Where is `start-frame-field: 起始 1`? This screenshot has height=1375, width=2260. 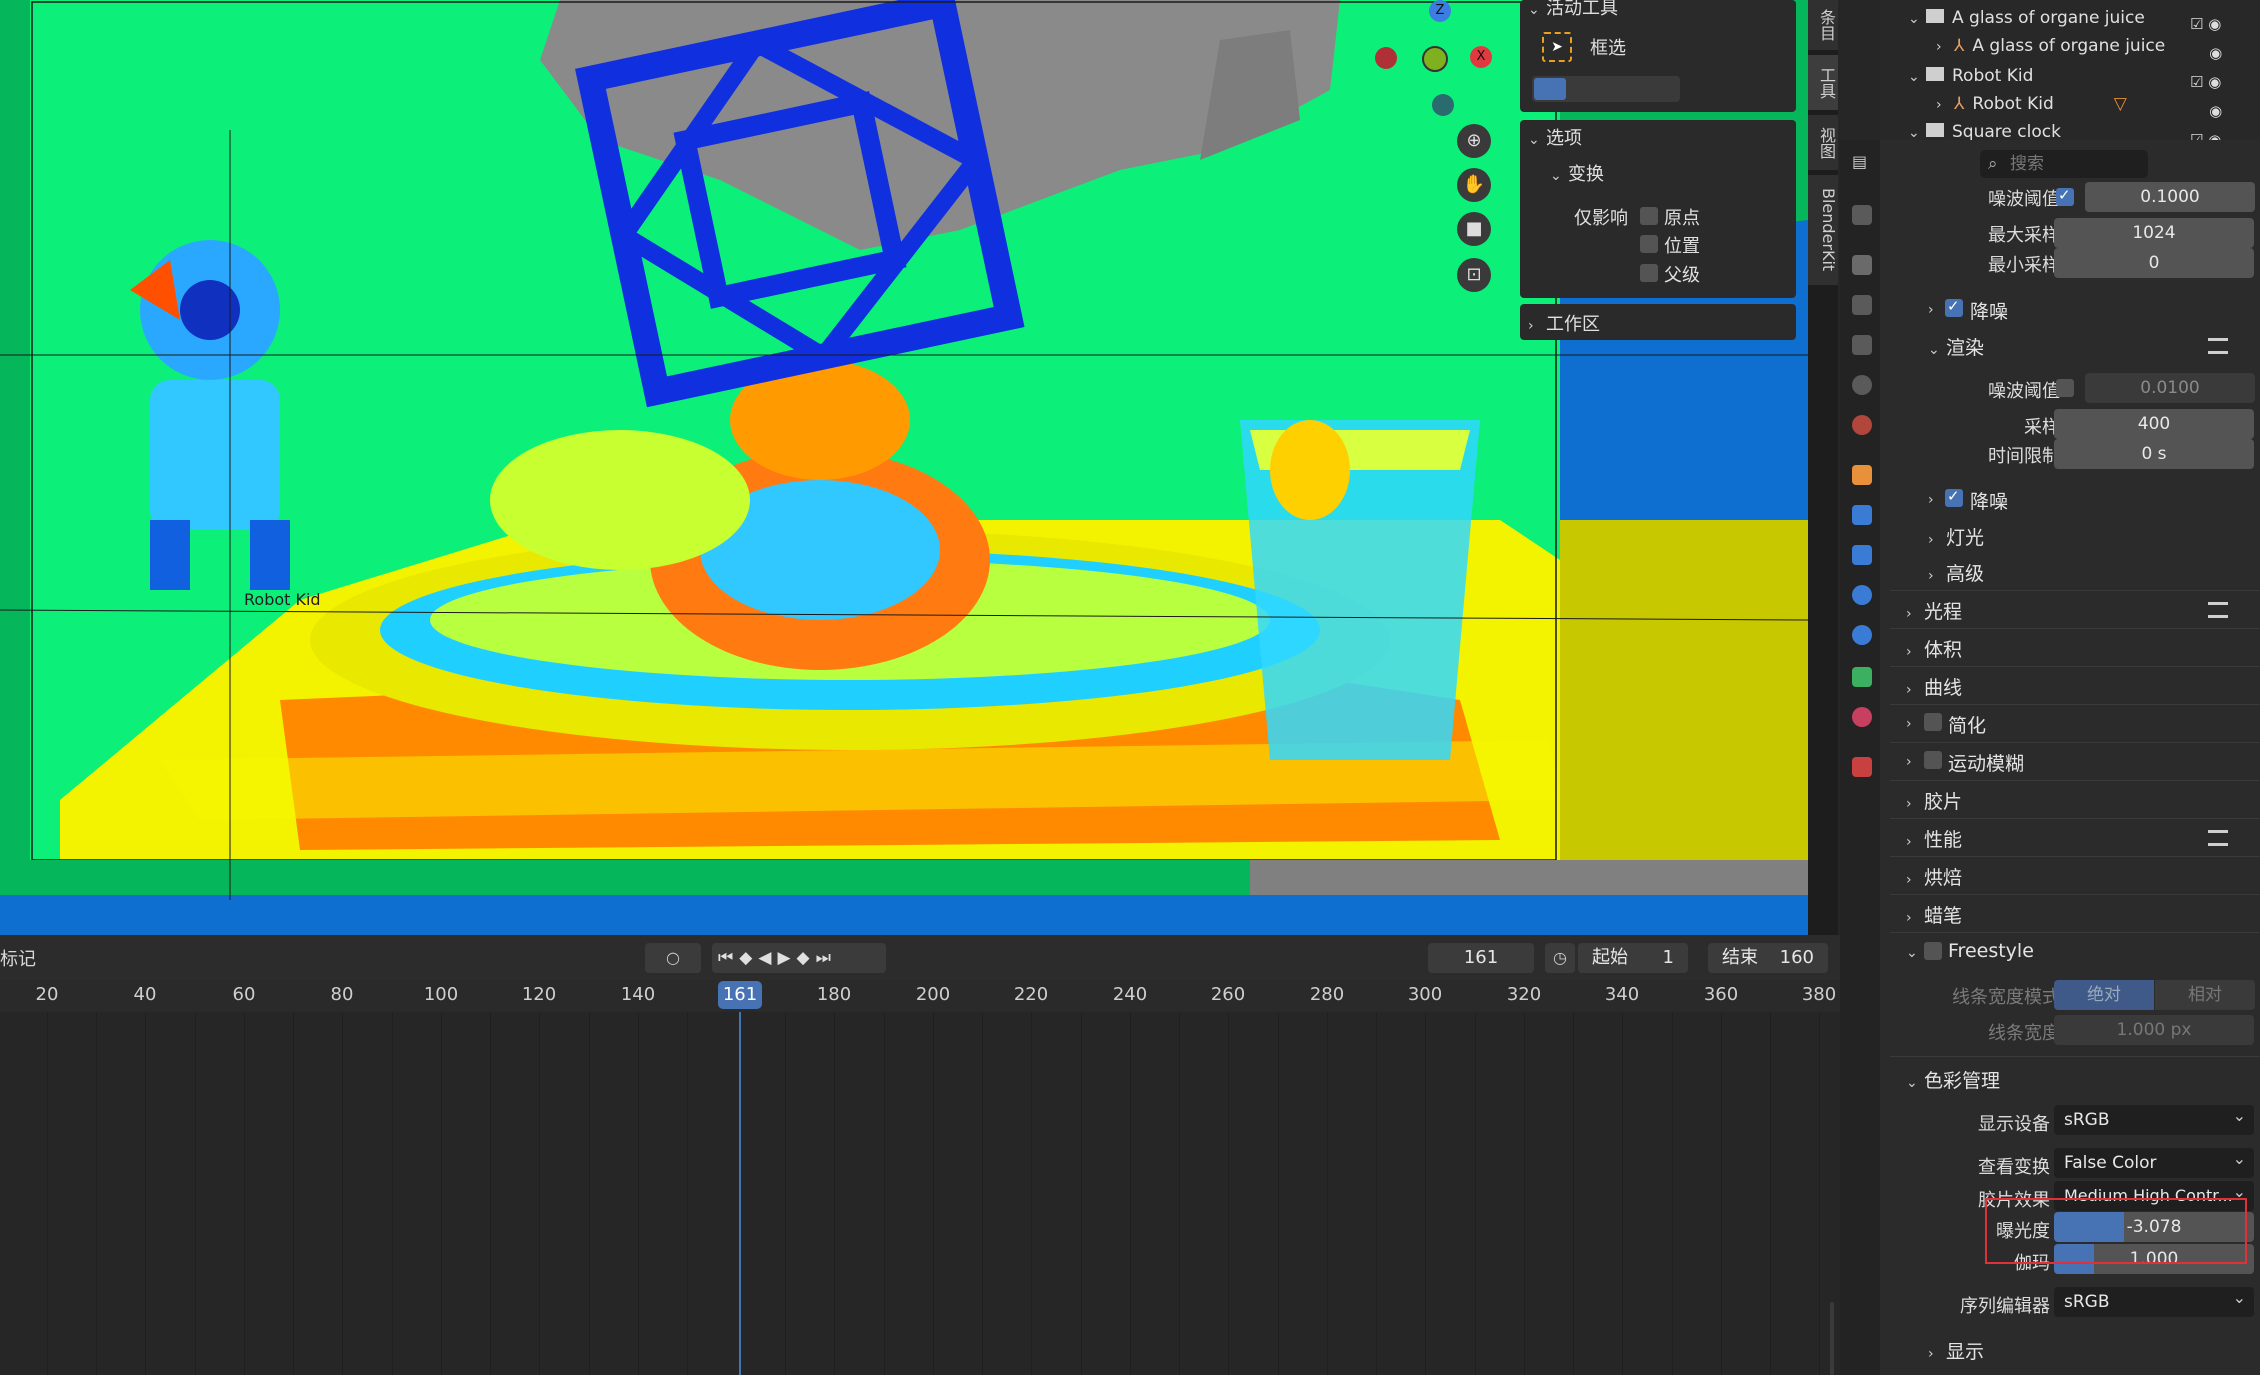 start-frame-field: 起始 1 is located at coordinates (1633, 958).